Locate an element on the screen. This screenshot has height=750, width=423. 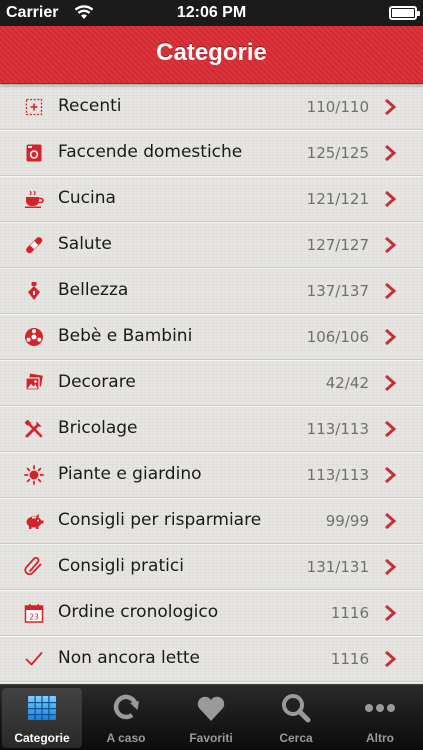
list-item: Recenti 110/110 is located at coordinates (211, 107).